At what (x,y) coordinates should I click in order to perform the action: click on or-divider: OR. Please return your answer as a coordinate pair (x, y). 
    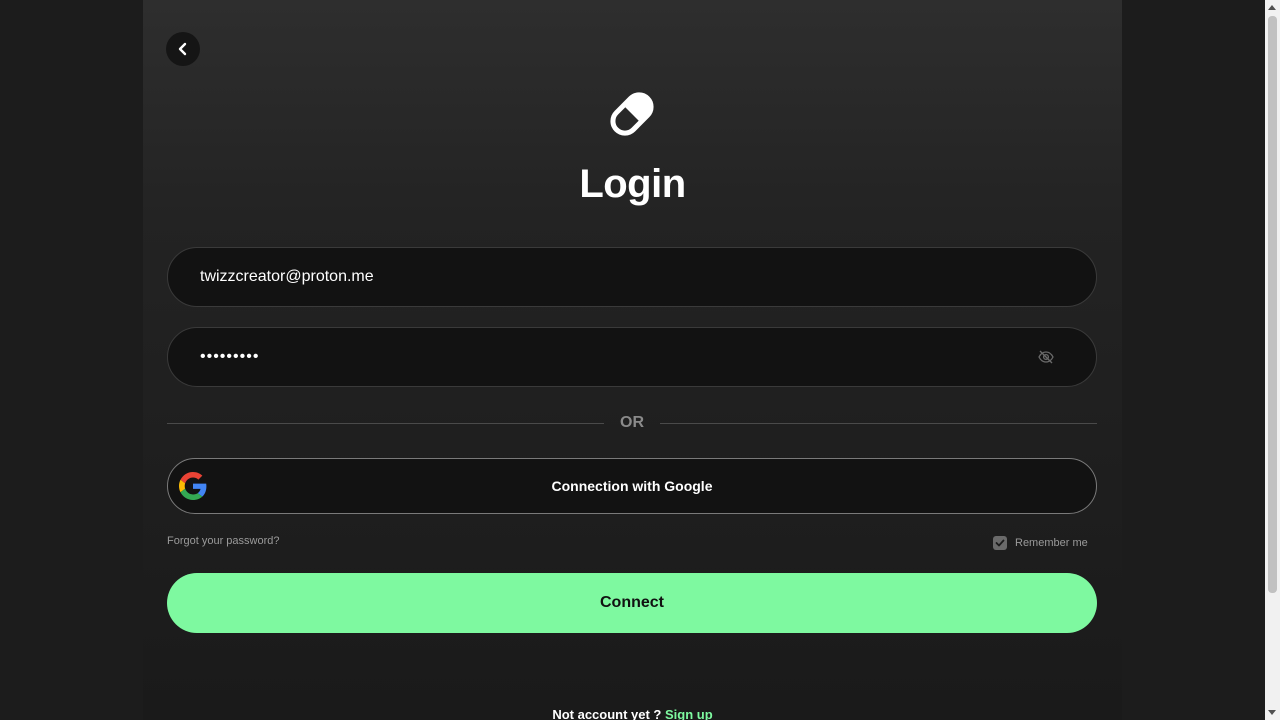
    Looking at the image, I should click on (632, 423).